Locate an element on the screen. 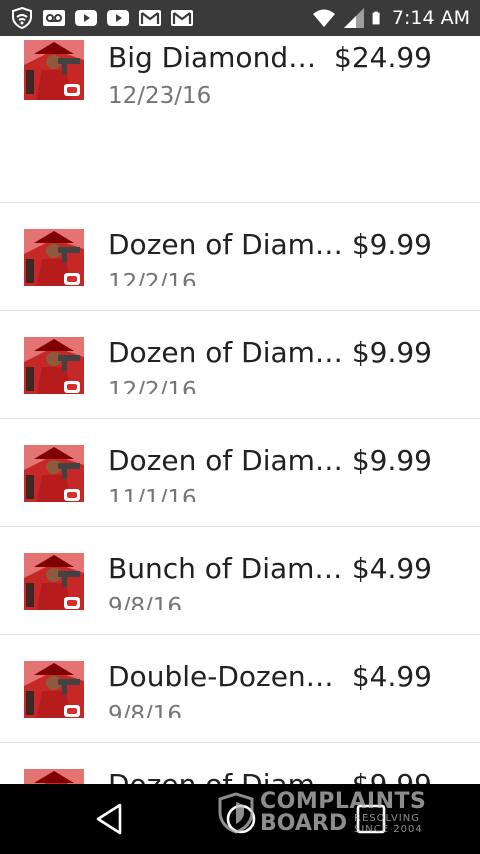 This screenshot has width=480, height=854. status-bar: 7:14 AM is located at coordinates (240, 18).